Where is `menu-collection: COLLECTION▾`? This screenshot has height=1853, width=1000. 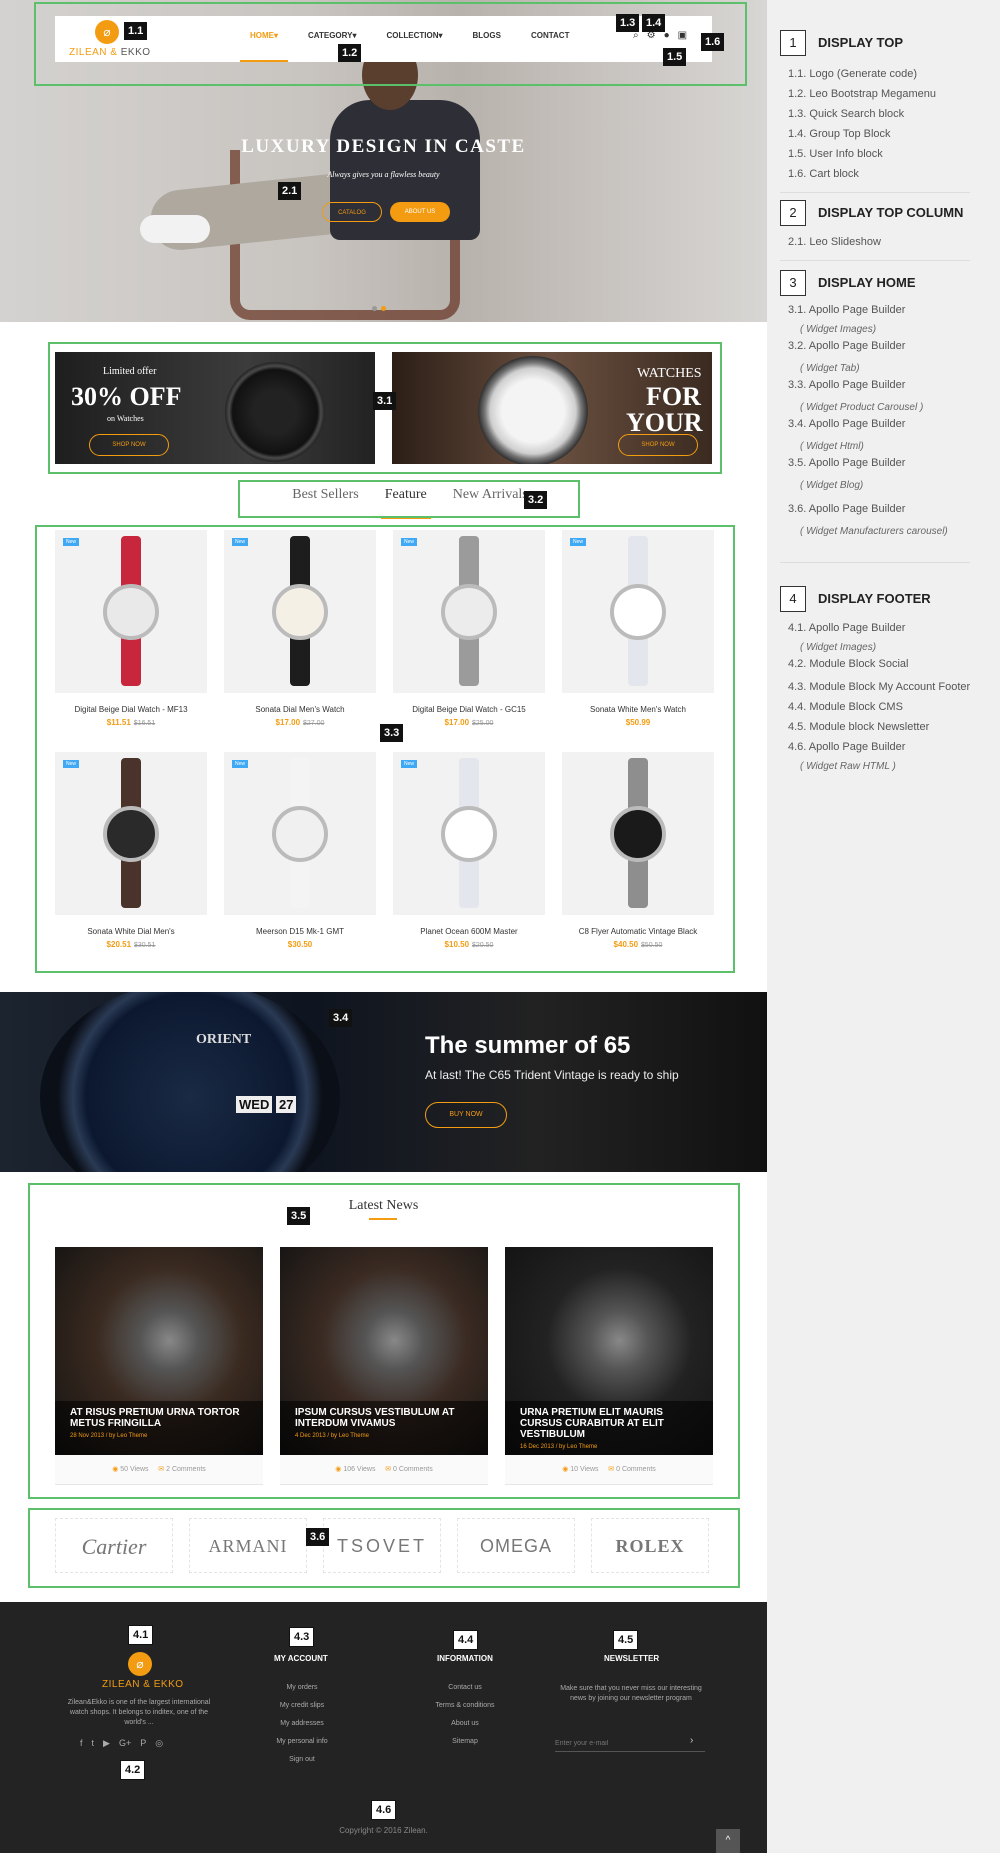
menu-collection: COLLECTION▾ is located at coordinates (414, 39).